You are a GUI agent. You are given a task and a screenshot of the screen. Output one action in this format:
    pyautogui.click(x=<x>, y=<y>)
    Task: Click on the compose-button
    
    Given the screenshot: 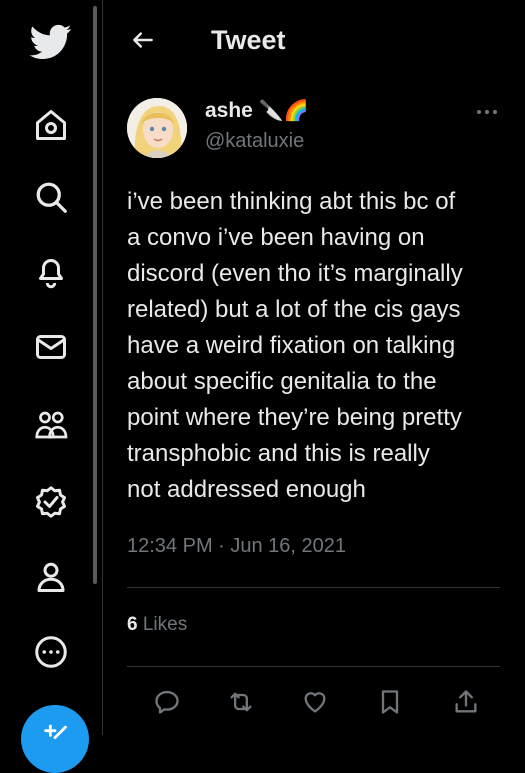 What is the action you would take?
    pyautogui.click(x=55, y=739)
    